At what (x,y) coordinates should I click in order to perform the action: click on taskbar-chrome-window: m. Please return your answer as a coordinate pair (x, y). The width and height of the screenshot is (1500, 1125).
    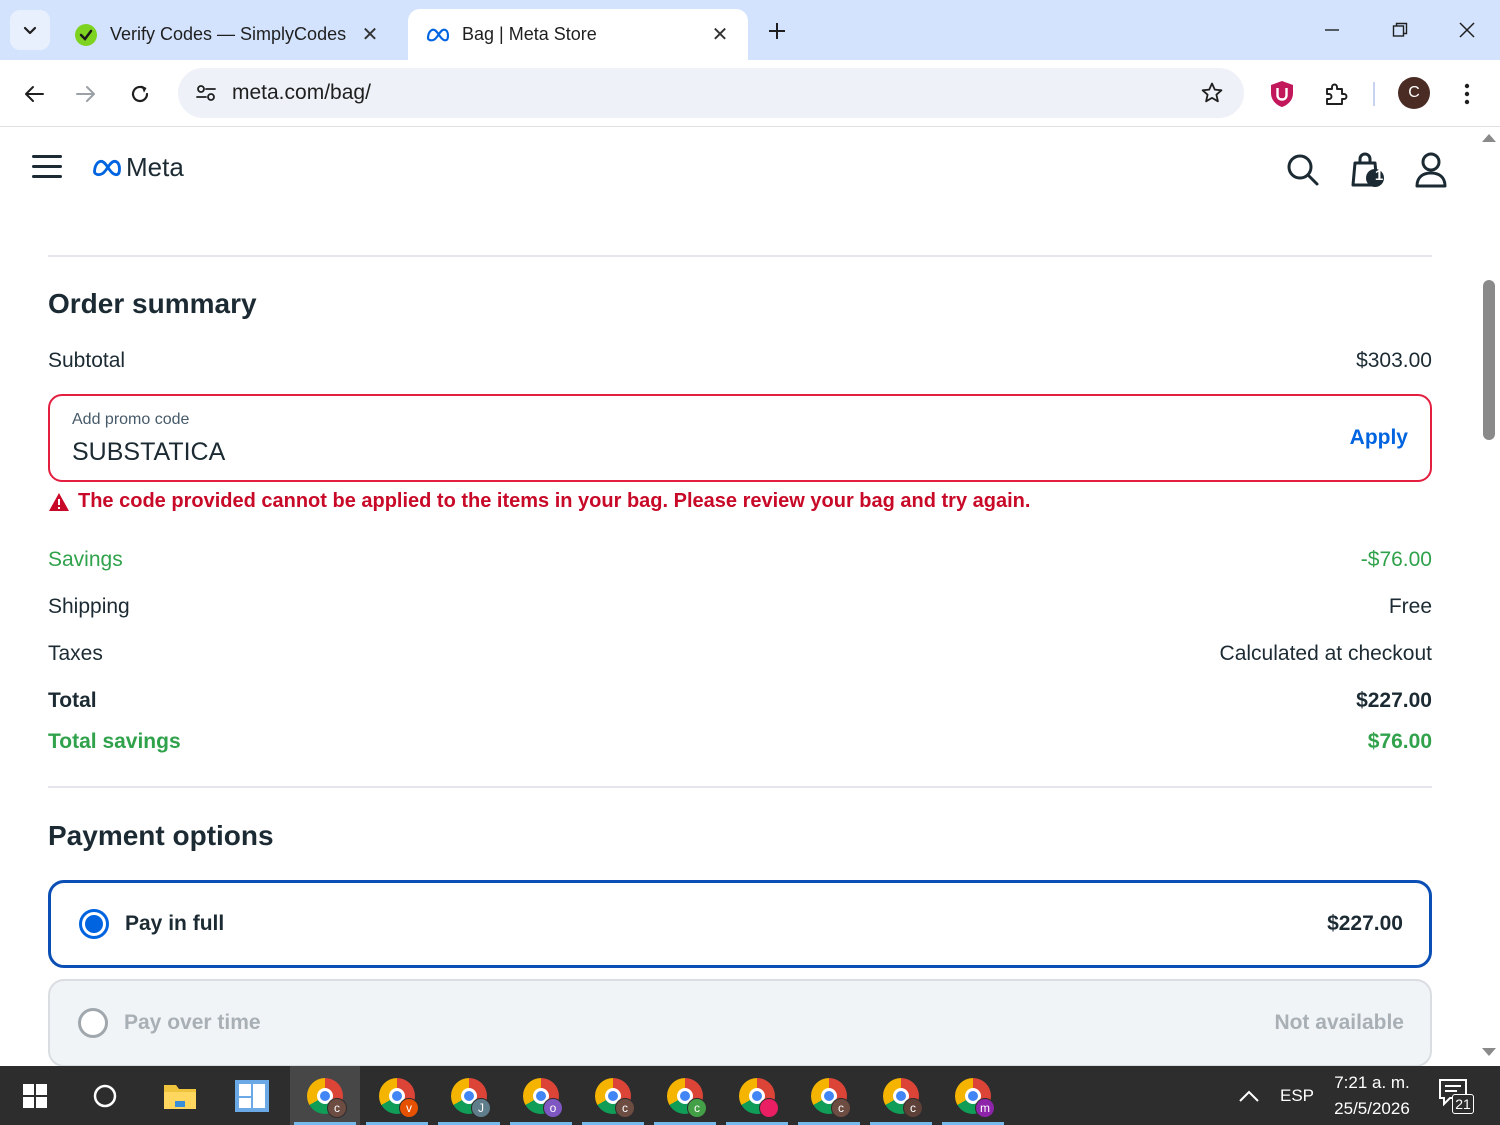
    Looking at the image, I should click on (973, 1095).